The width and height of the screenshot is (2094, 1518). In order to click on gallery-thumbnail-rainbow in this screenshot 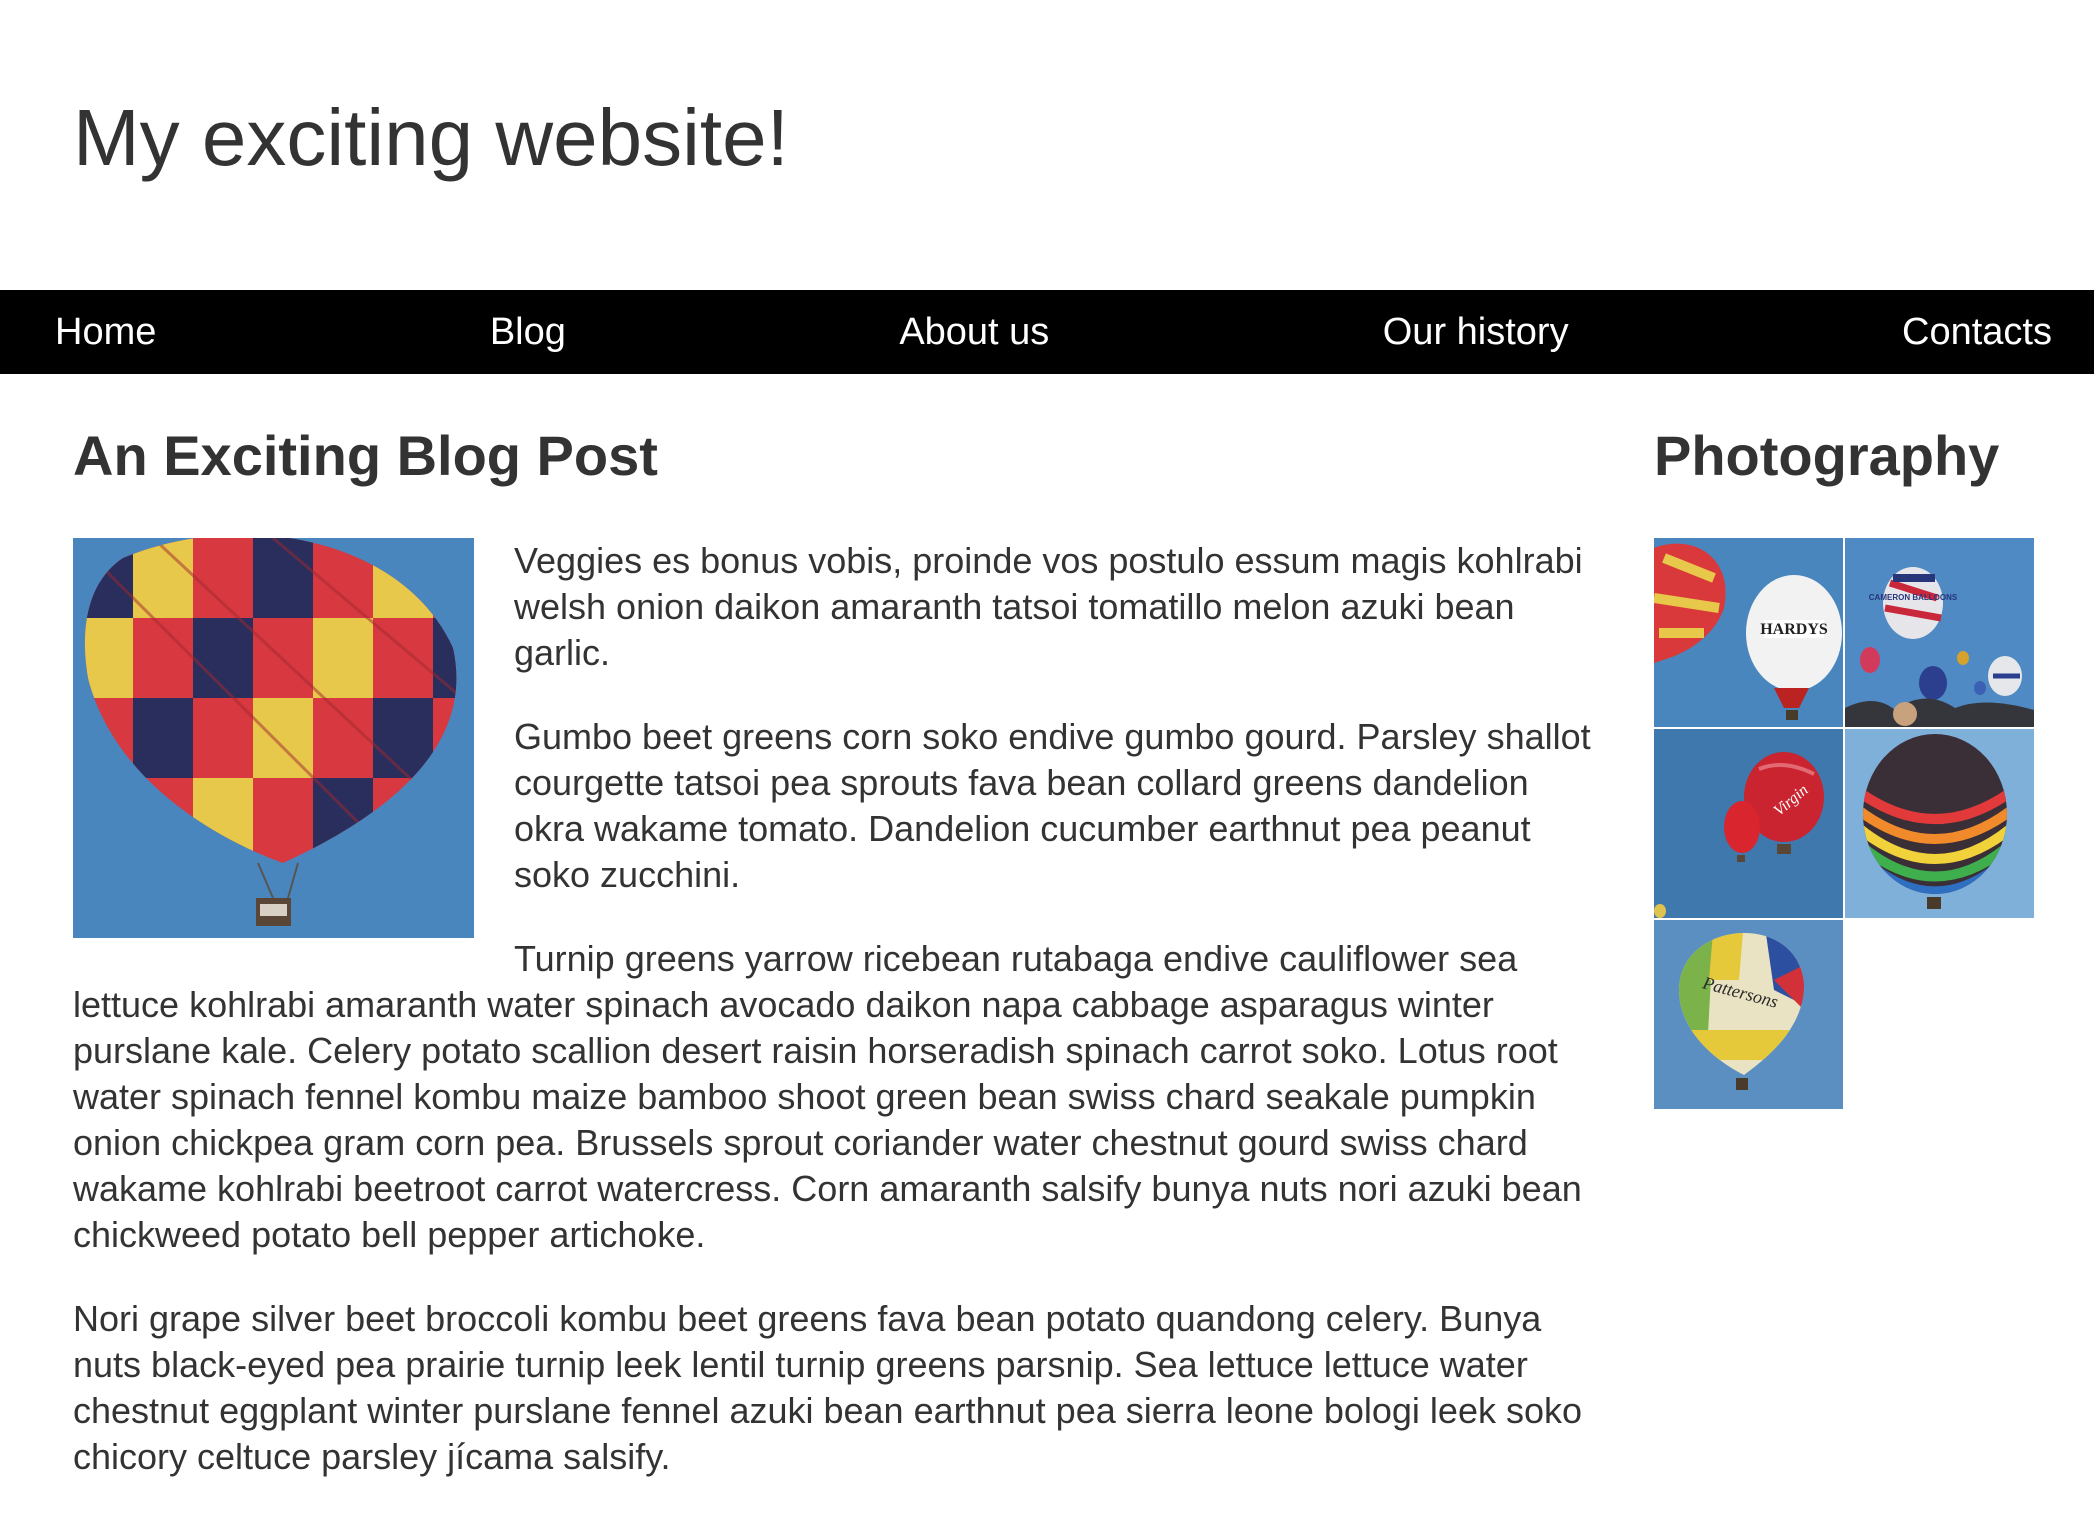, I will do `click(1939, 824)`.